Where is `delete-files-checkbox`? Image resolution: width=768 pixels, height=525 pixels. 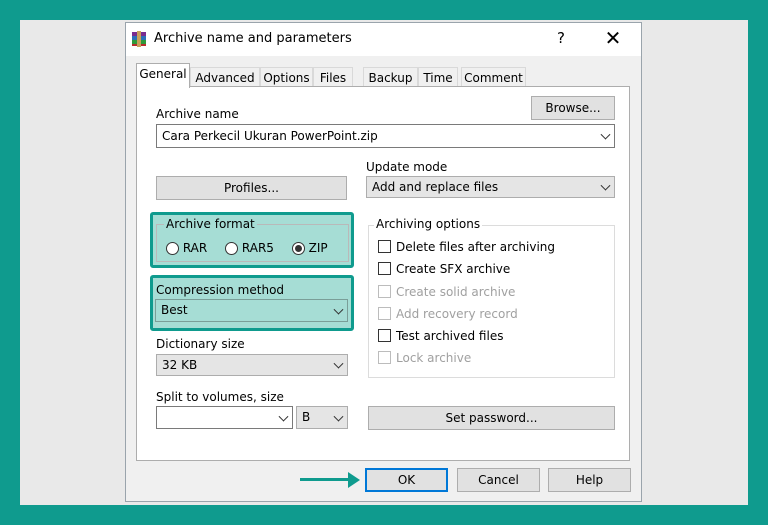 delete-files-checkbox is located at coordinates (384, 246).